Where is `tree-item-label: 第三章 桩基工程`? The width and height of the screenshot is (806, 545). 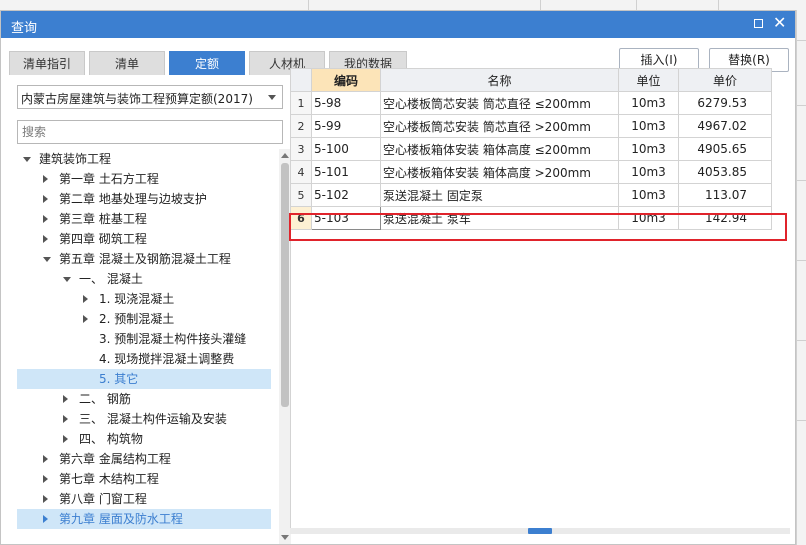 tree-item-label: 第三章 桩基工程 is located at coordinates (103, 219).